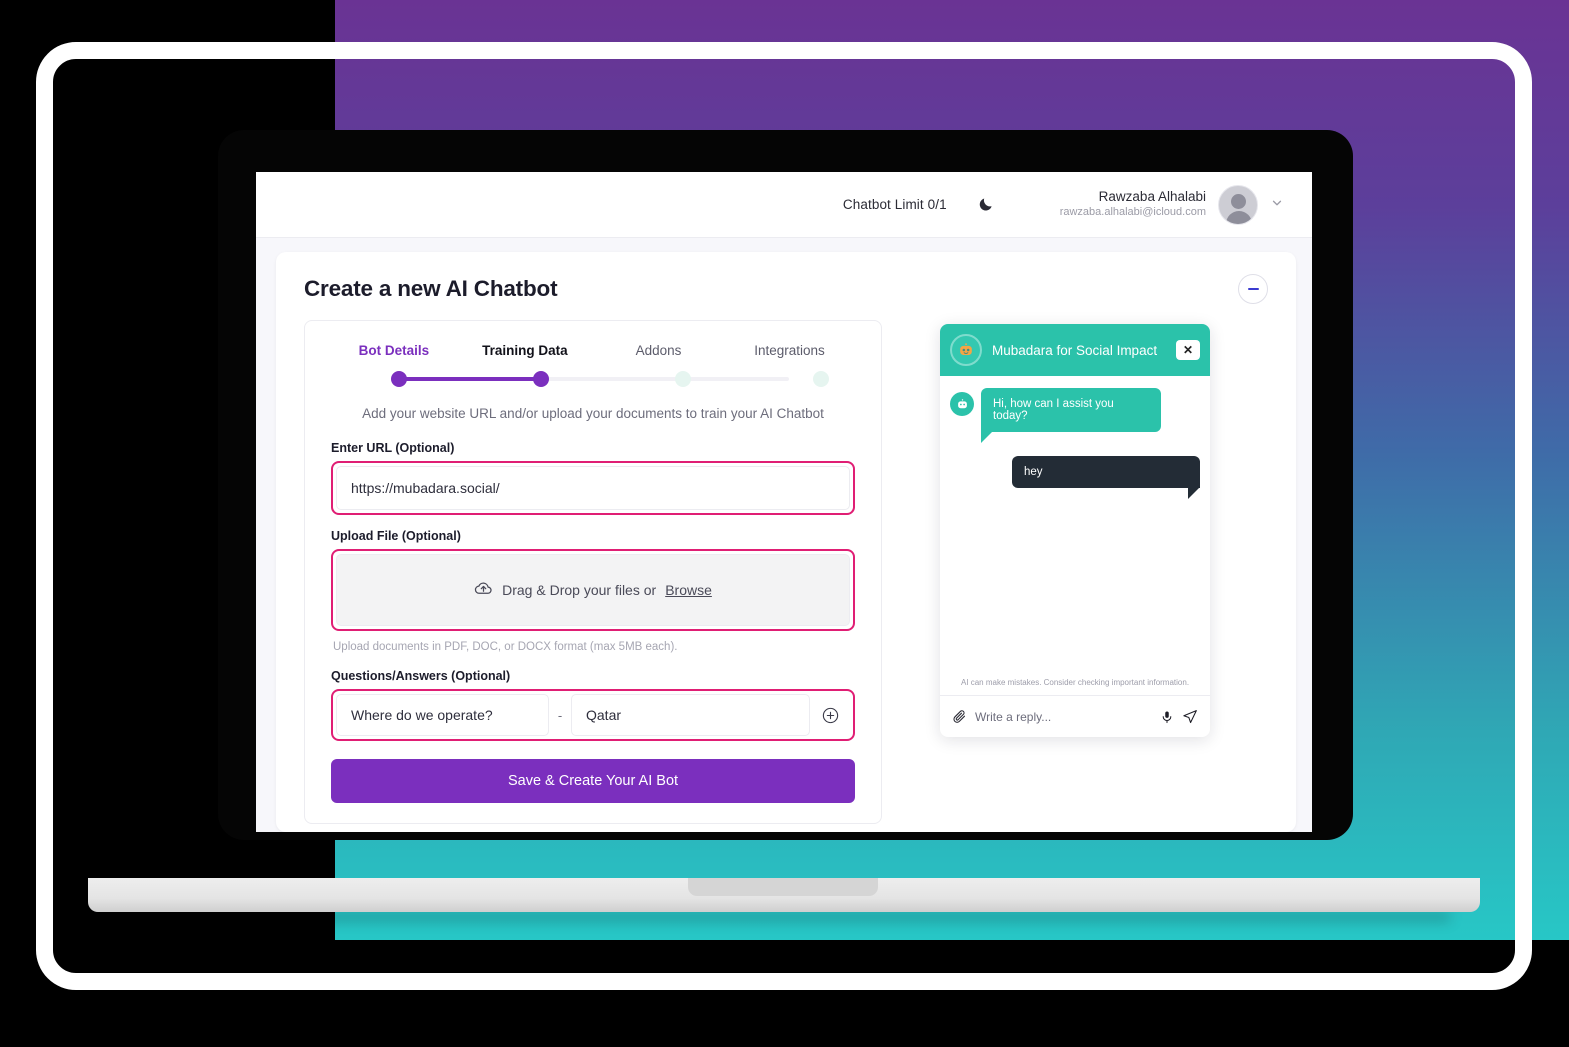 The width and height of the screenshot is (1569, 1047). Describe the element at coordinates (1277, 204) in the screenshot. I see `chevron-down-icon` at that location.